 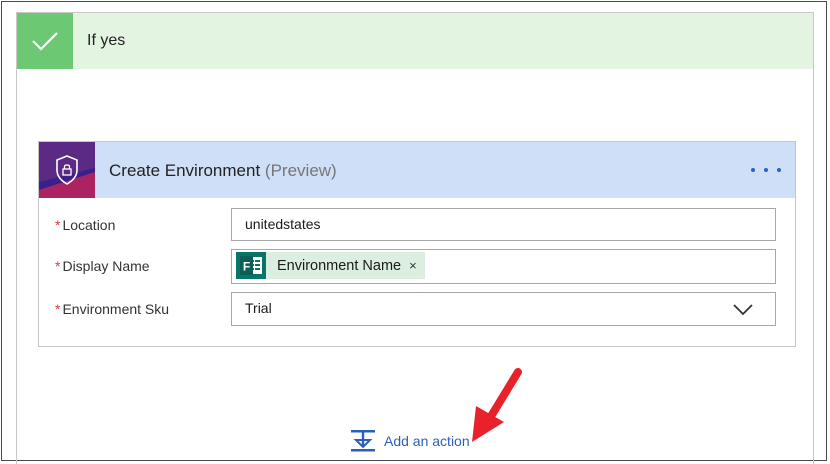 I want to click on ellipsis-icon, so click(x=766, y=170).